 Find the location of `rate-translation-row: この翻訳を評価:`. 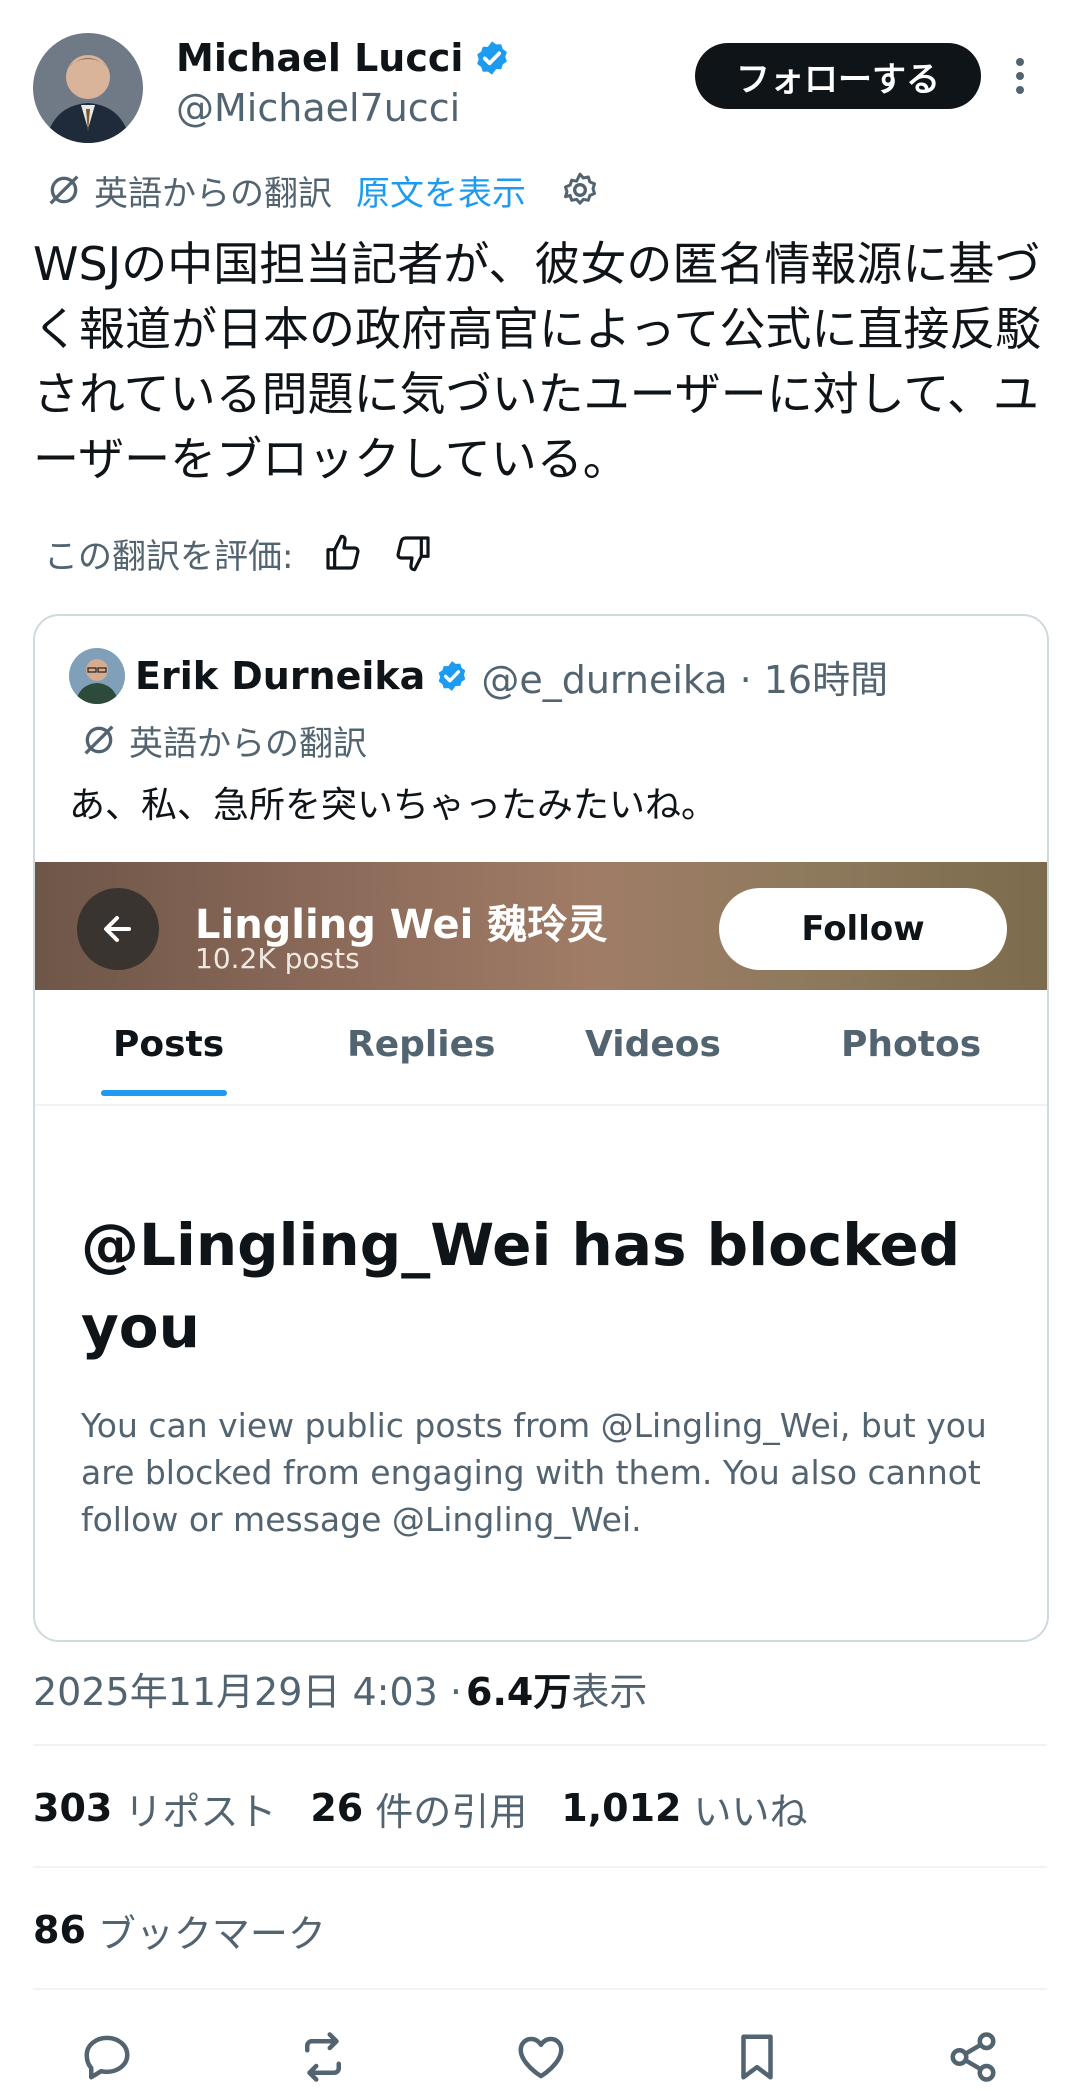

rate-translation-row: この翻訳を評価: is located at coordinates (238, 553).